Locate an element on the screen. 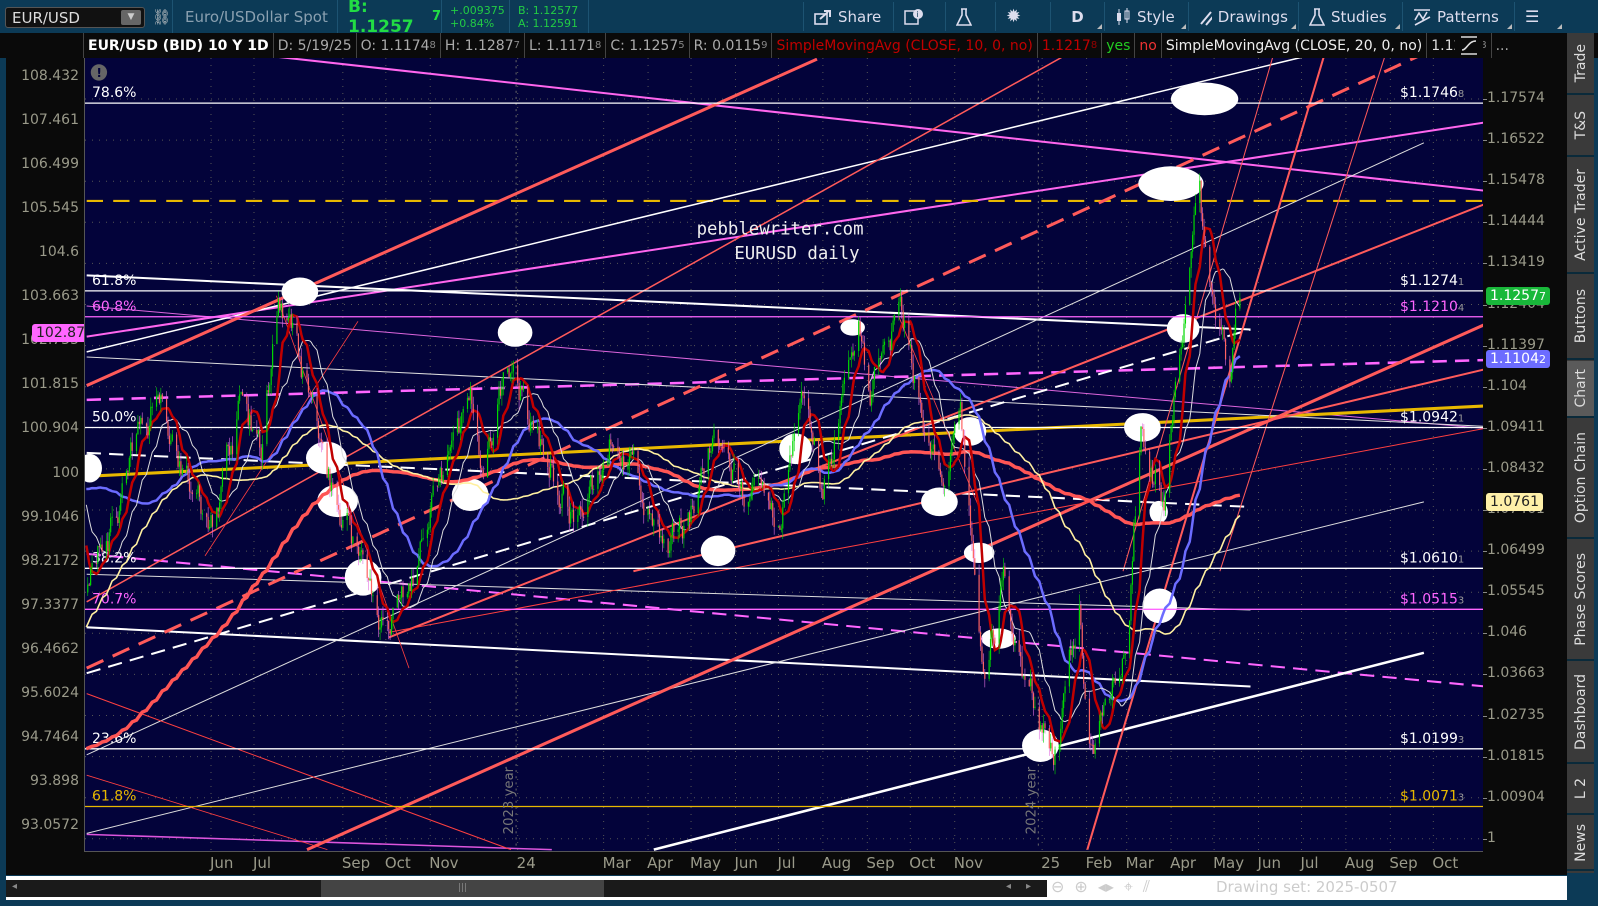 This screenshot has height=906, width=1598. tab-l-2: L 2 is located at coordinates (1580, 790).